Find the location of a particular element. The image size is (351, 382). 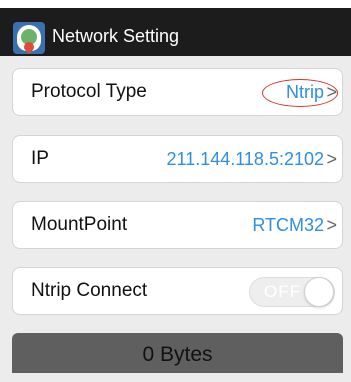

app-gps-icon is located at coordinates (29, 38).